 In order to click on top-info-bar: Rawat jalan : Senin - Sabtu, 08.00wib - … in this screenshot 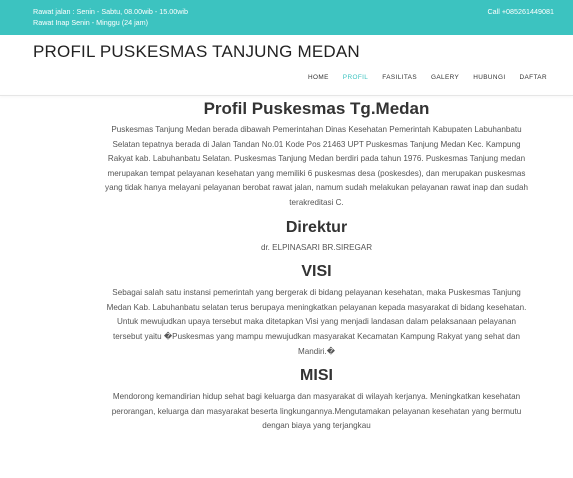, I will do `click(286, 17)`.